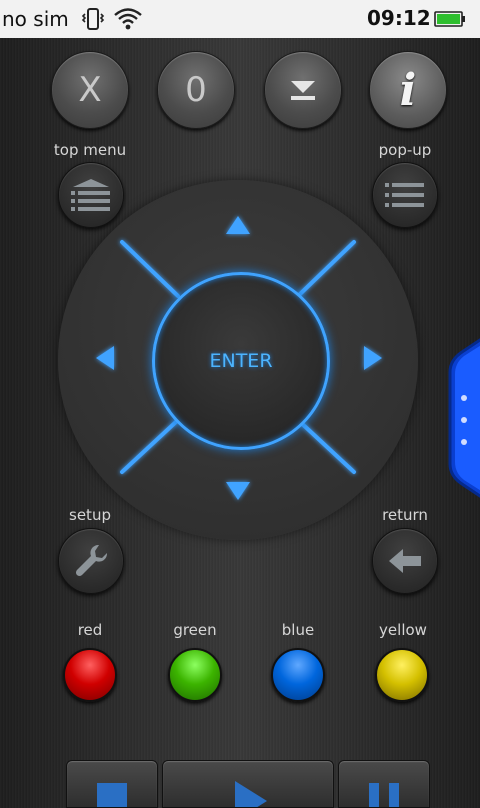 This screenshot has width=480, height=808. I want to click on yellow-button, so click(402, 675).